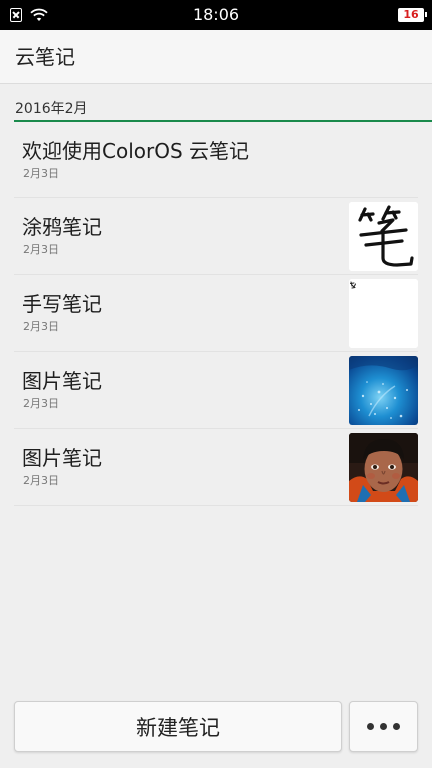  Describe the element at coordinates (383, 467) in the screenshot. I see `portrait-photo-thumbnail` at that location.